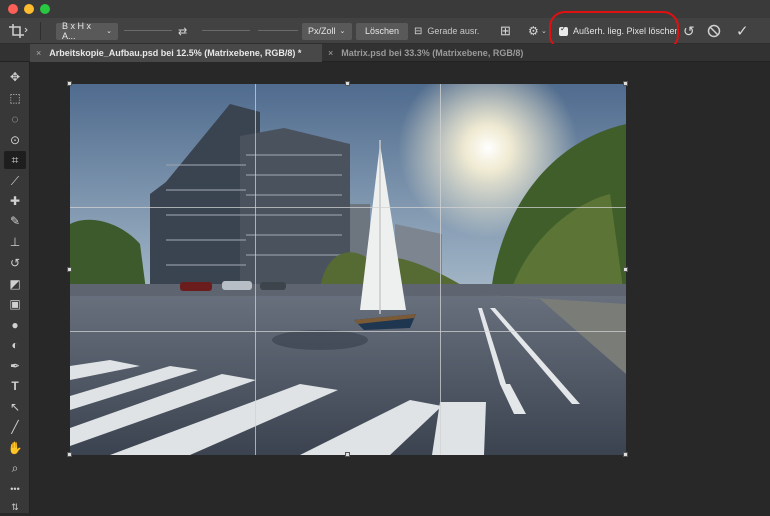 This screenshot has width=770, height=516. What do you see at coordinates (714, 31) in the screenshot?
I see `cancel-icon` at bounding box center [714, 31].